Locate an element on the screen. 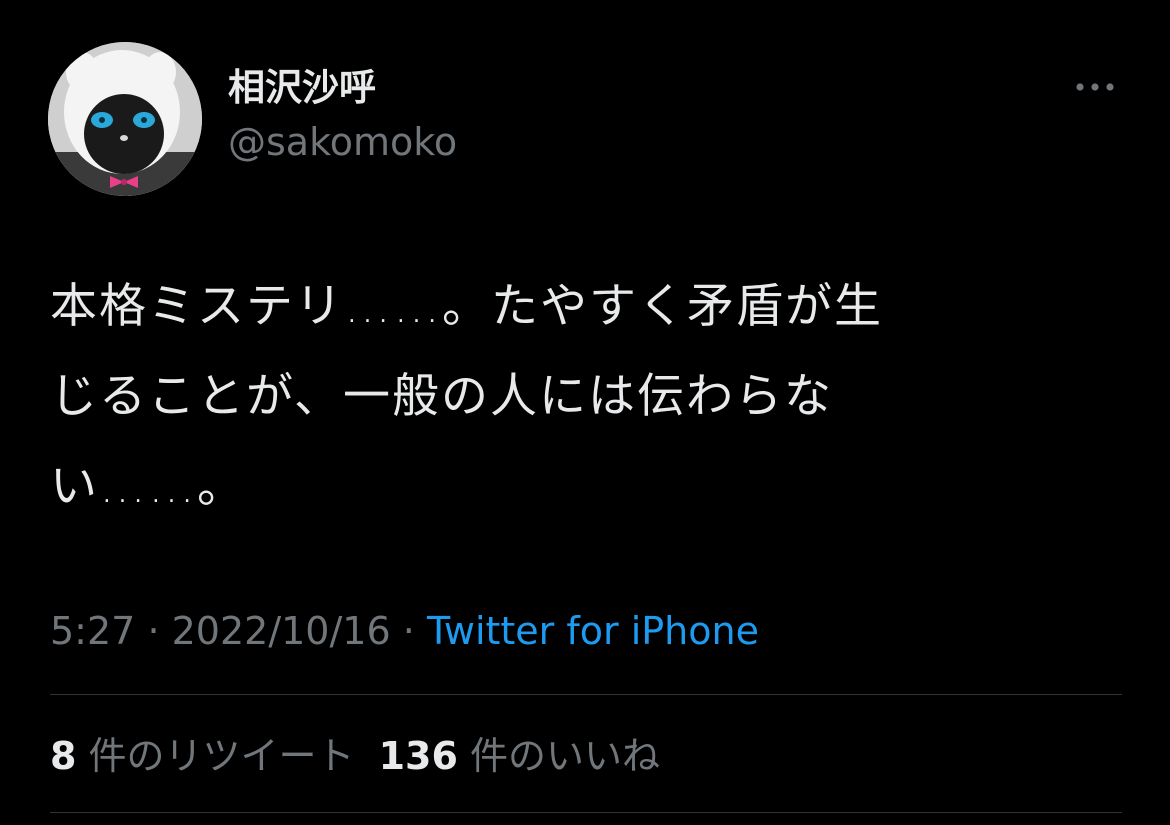  tweet-date: 2022/10/16 is located at coordinates (281, 631).